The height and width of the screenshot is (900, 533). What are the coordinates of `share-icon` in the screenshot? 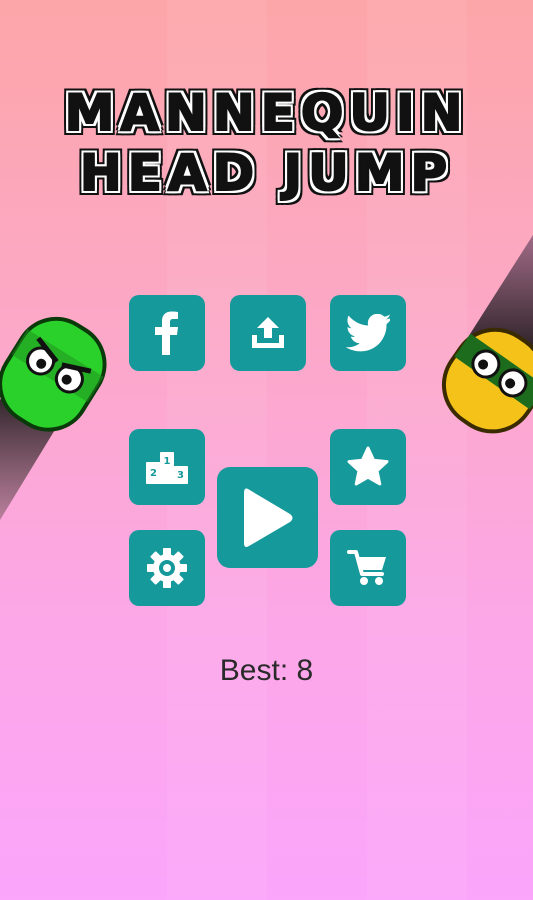 It's located at (268, 332).